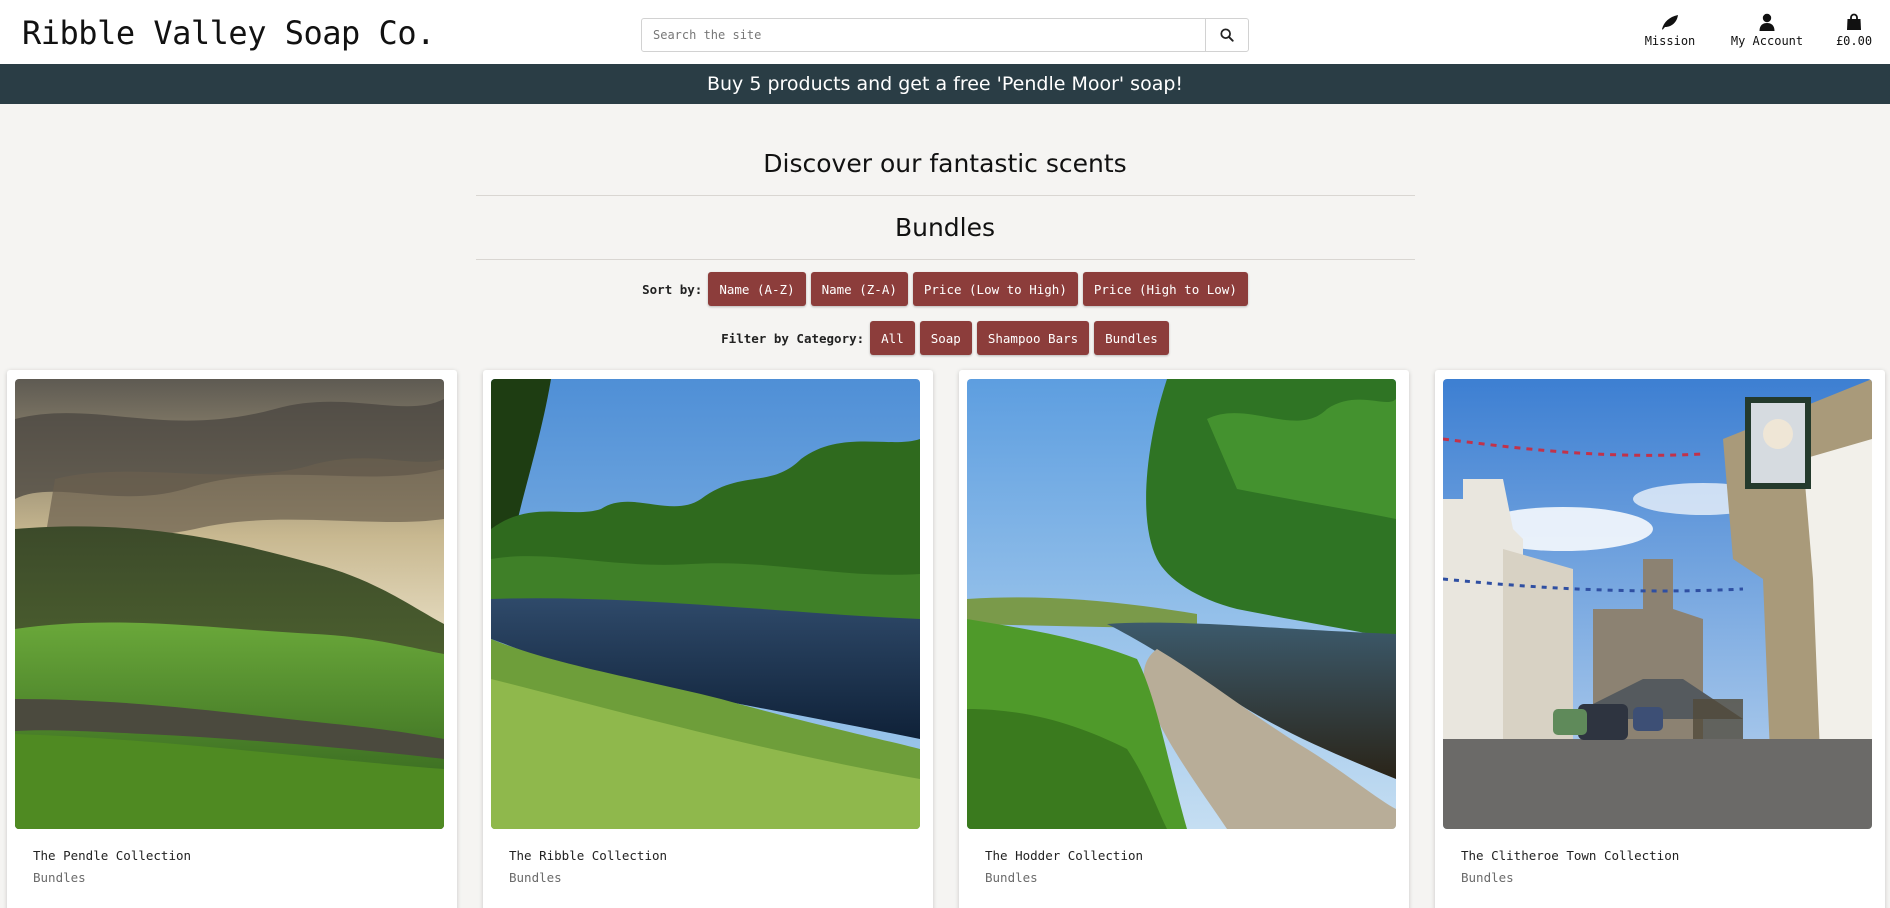 The image size is (1890, 908). Describe the element at coordinates (1854, 41) in the screenshot. I see `bag-total: £0.00` at that location.